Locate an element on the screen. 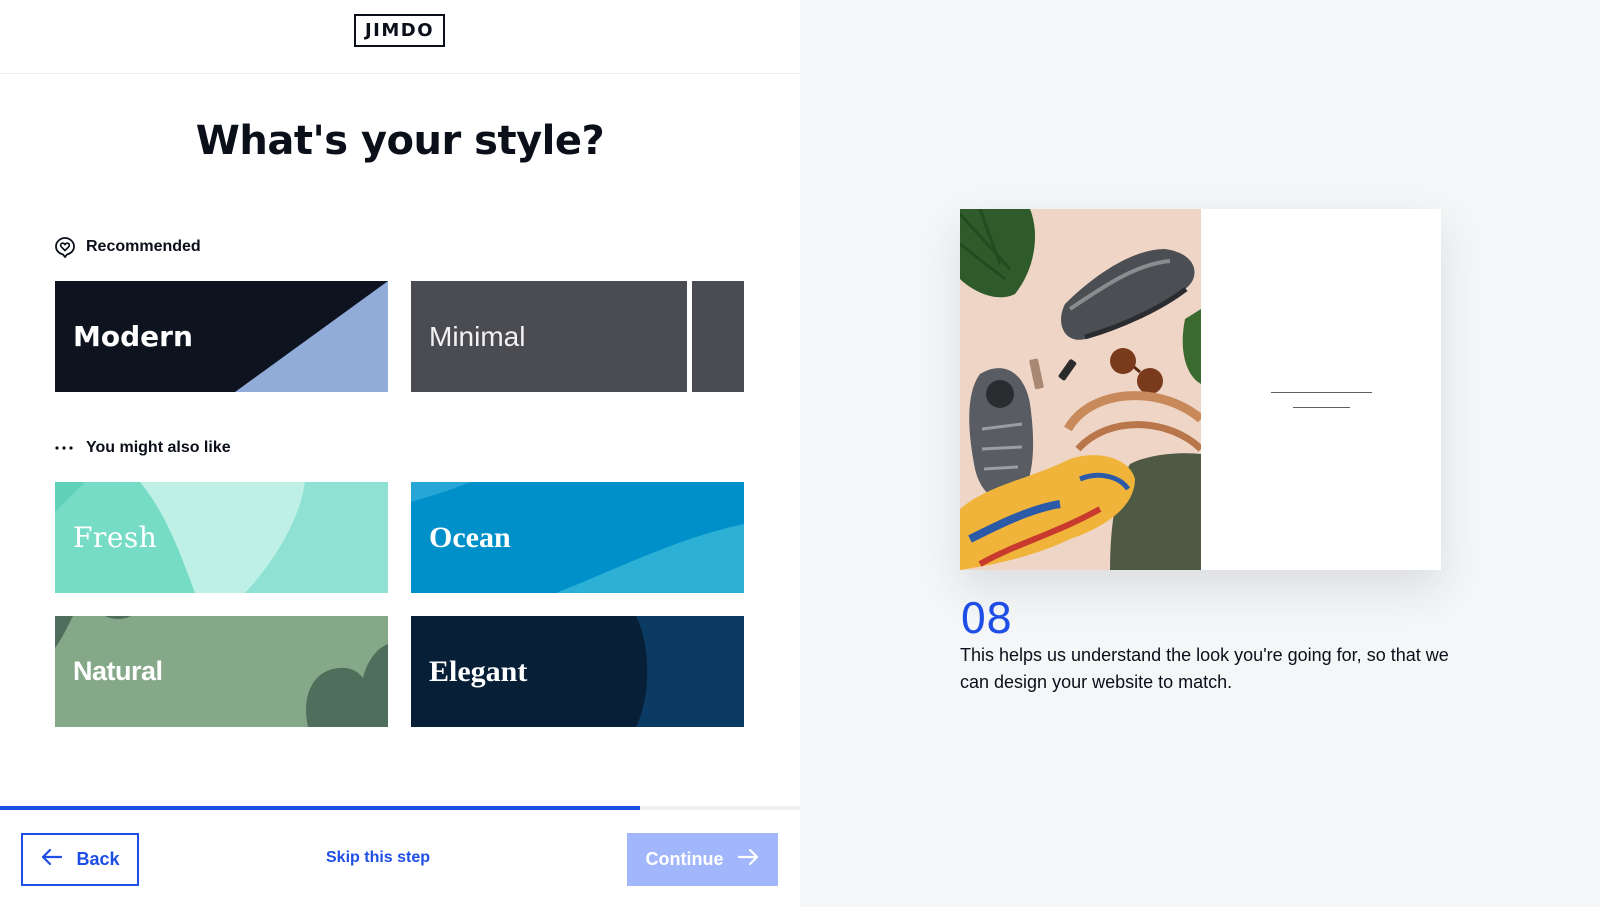 The width and height of the screenshot is (1600, 907). style-label-ocean: Ocean is located at coordinates (470, 537).